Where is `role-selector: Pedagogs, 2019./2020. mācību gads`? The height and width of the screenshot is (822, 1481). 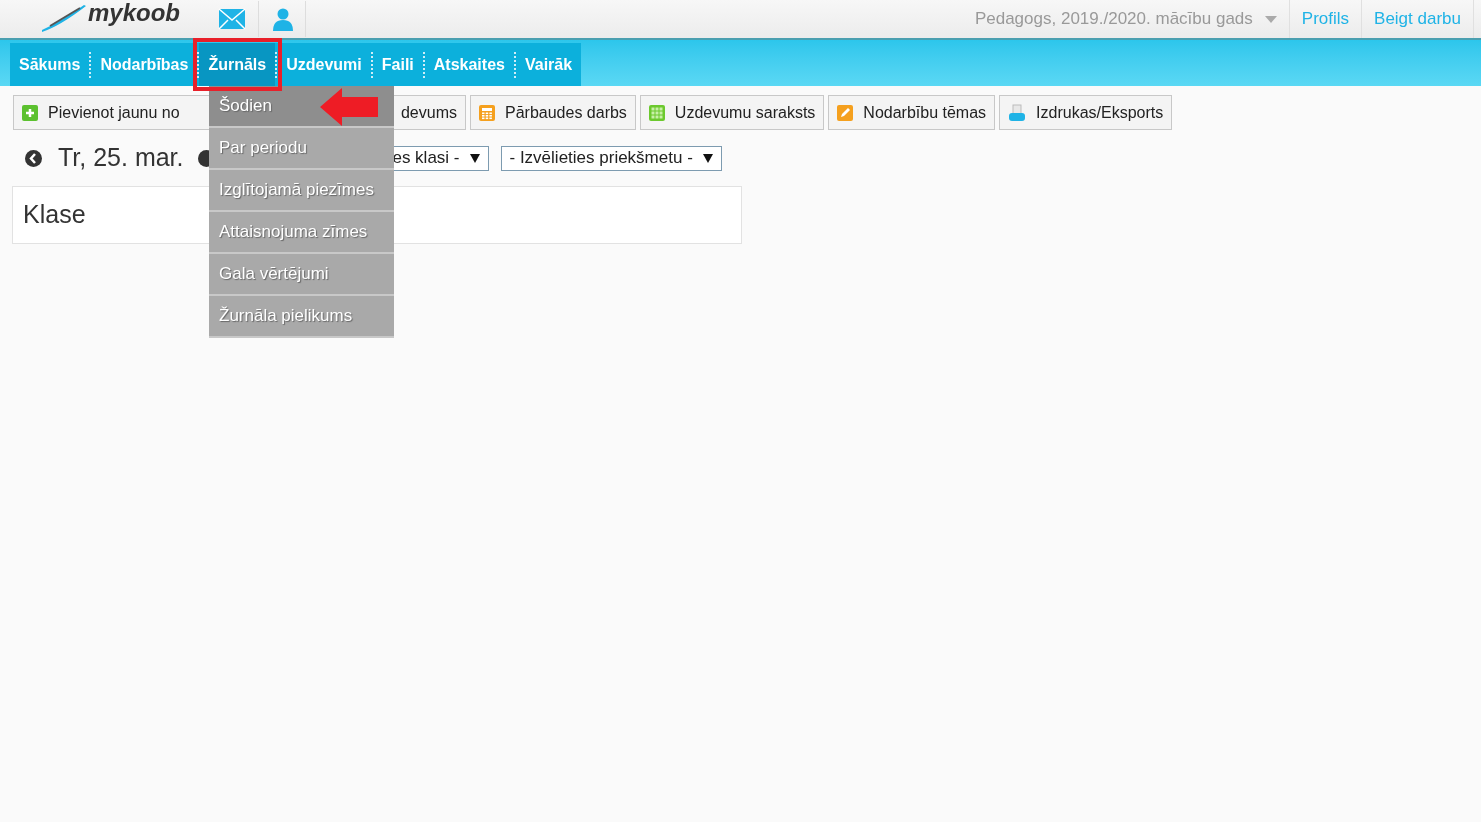 role-selector: Pedagogs, 2019./2020. mācību gads is located at coordinates (1131, 19).